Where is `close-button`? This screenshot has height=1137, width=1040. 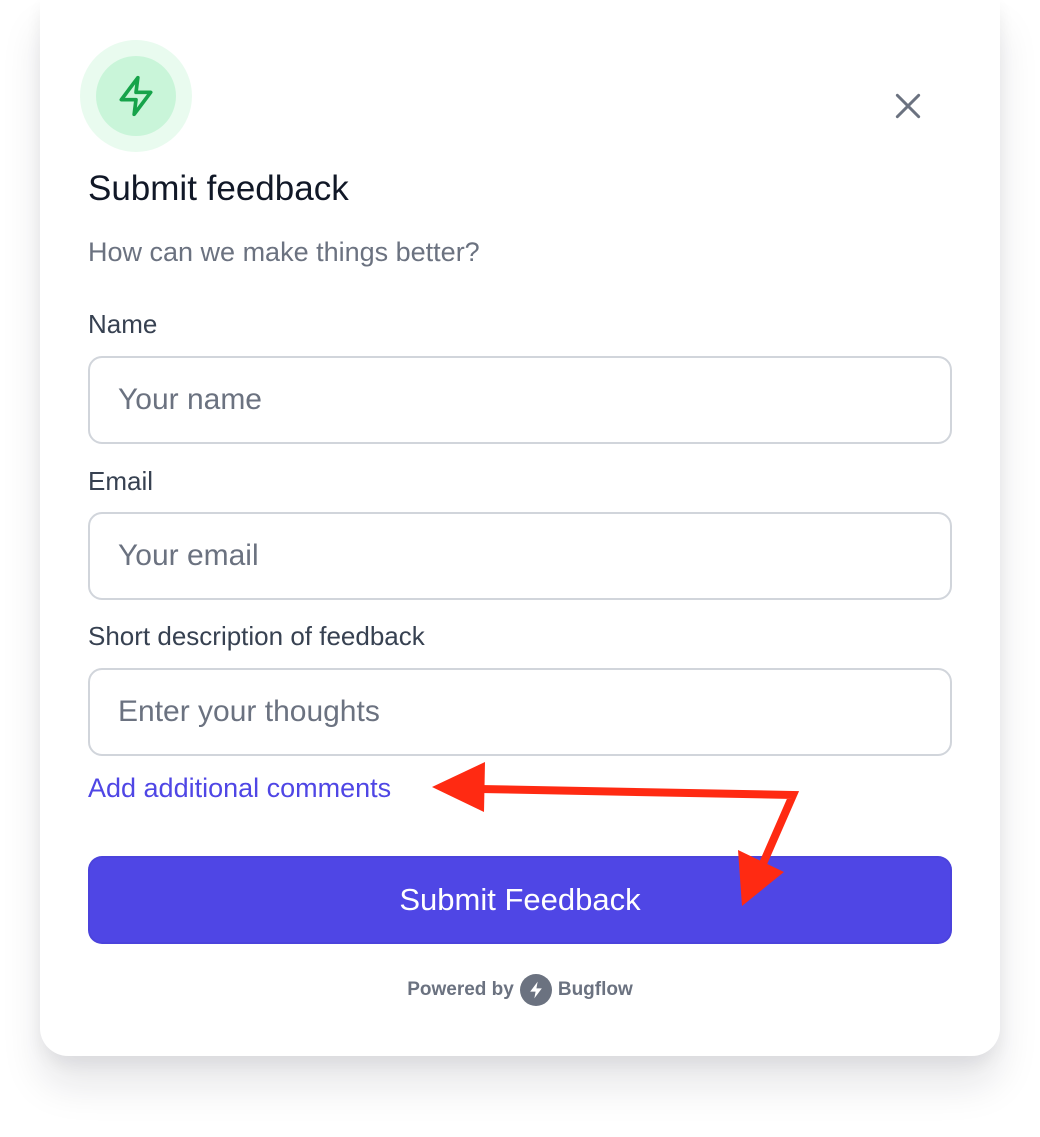
close-button is located at coordinates (908, 106).